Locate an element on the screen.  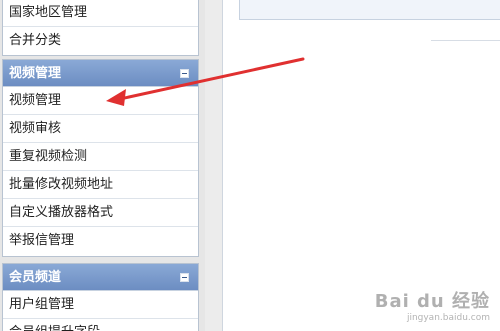
sidebar-item-video-management: 视频管理 is located at coordinates (100, 101).